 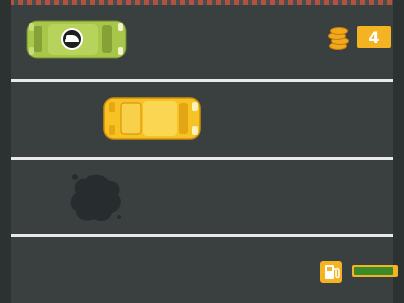 I want to click on coin-counter: 4, so click(x=374, y=37).